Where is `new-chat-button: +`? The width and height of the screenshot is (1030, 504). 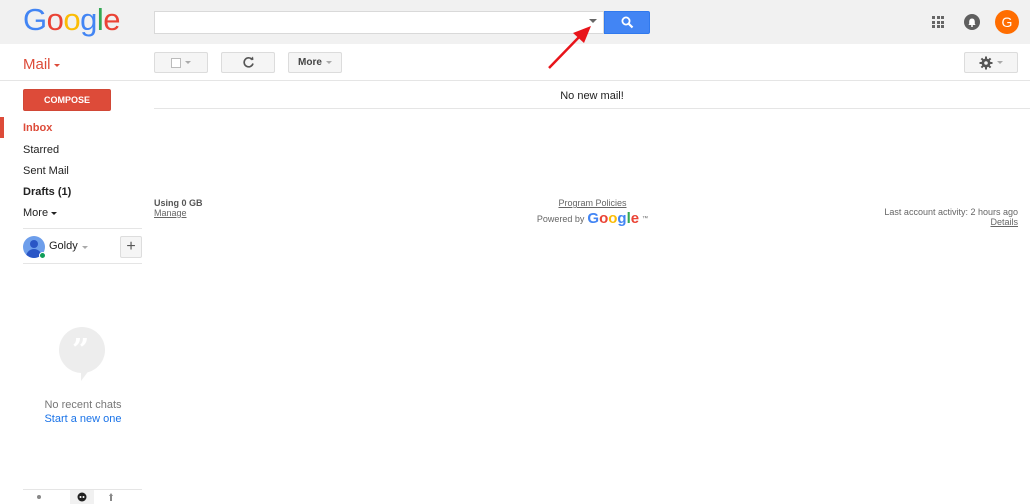 new-chat-button: + is located at coordinates (131, 247).